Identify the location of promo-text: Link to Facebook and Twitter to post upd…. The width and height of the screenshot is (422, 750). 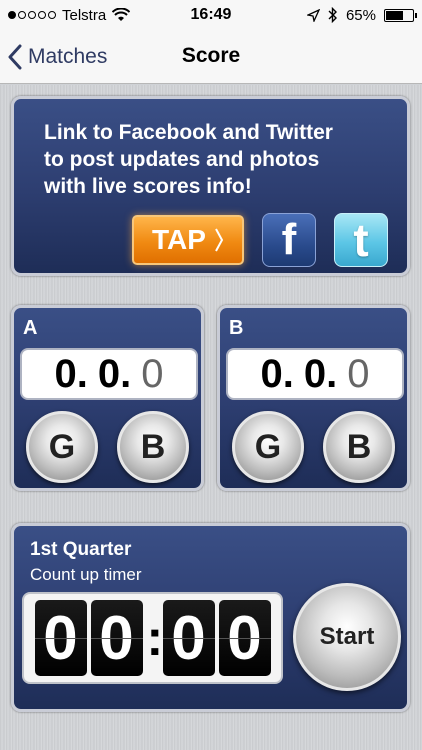
(219, 159).